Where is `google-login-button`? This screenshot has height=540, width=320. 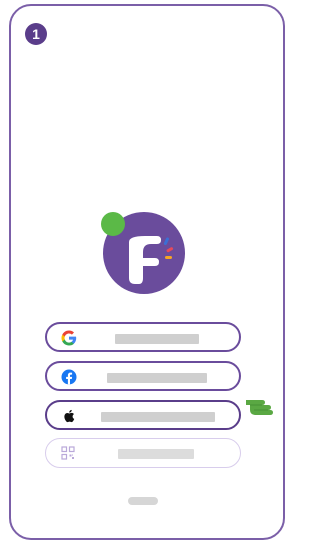 google-login-button is located at coordinates (143, 337).